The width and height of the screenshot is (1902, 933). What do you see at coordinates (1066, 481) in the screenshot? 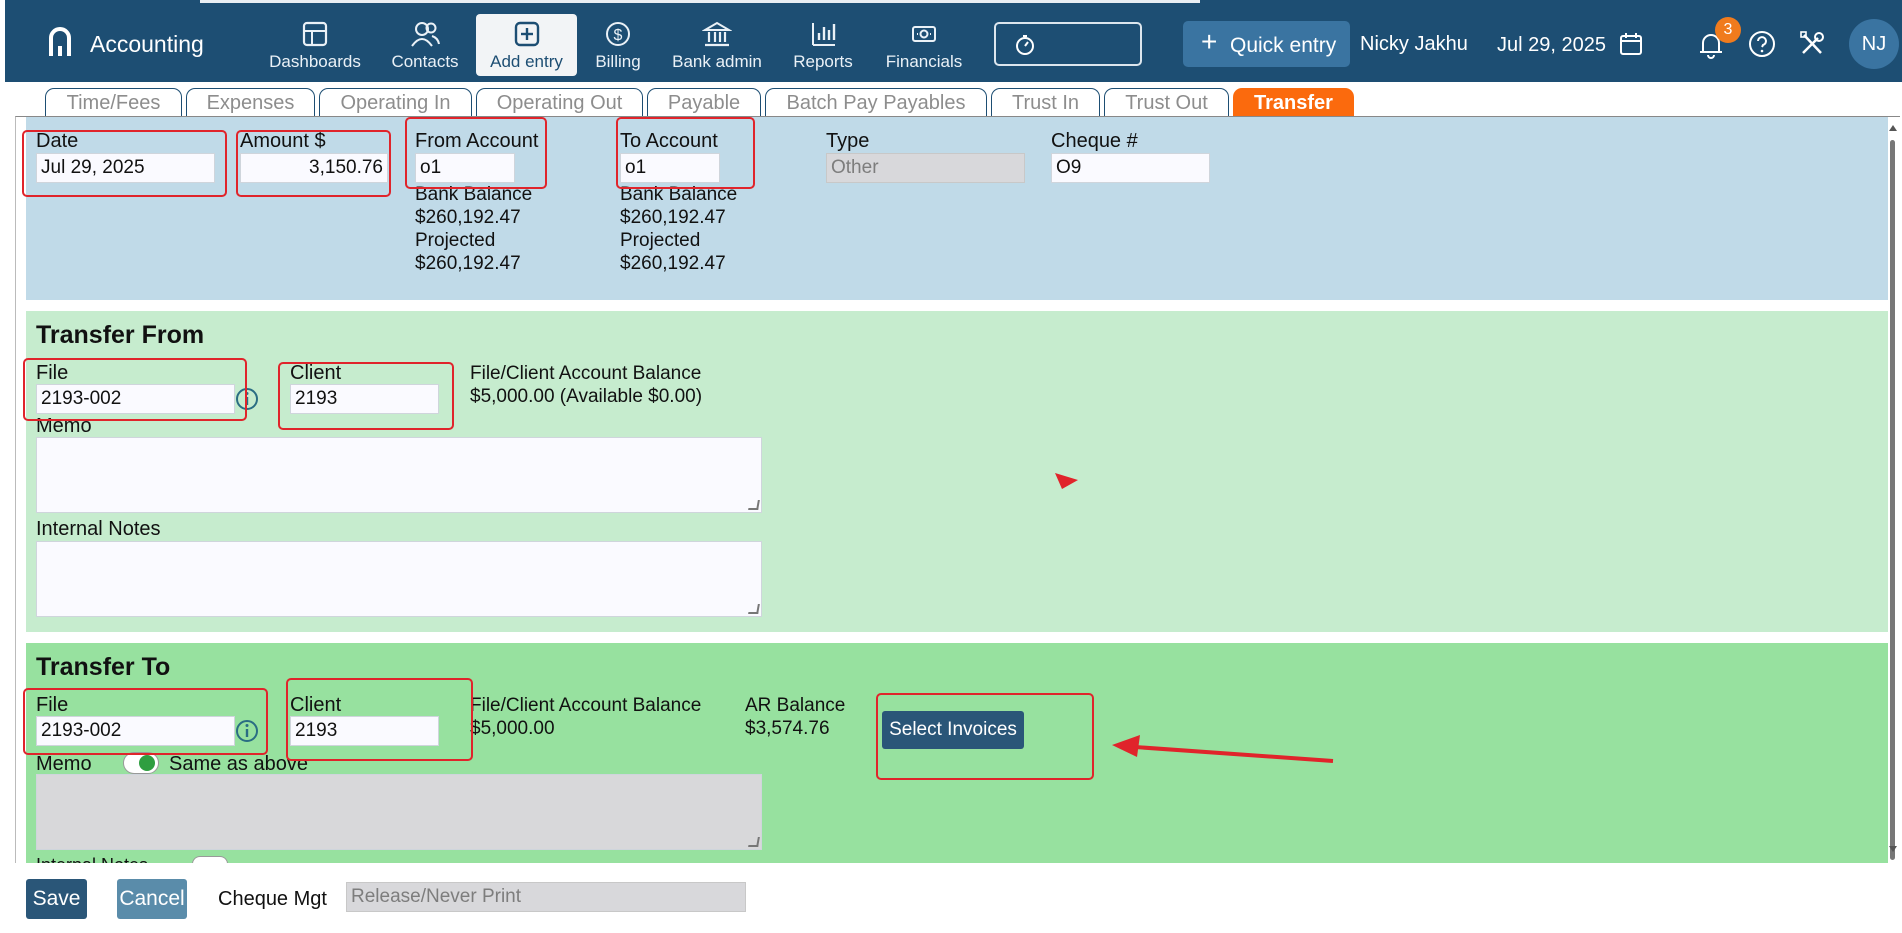
I see `annotation-arrowhead-small` at bounding box center [1066, 481].